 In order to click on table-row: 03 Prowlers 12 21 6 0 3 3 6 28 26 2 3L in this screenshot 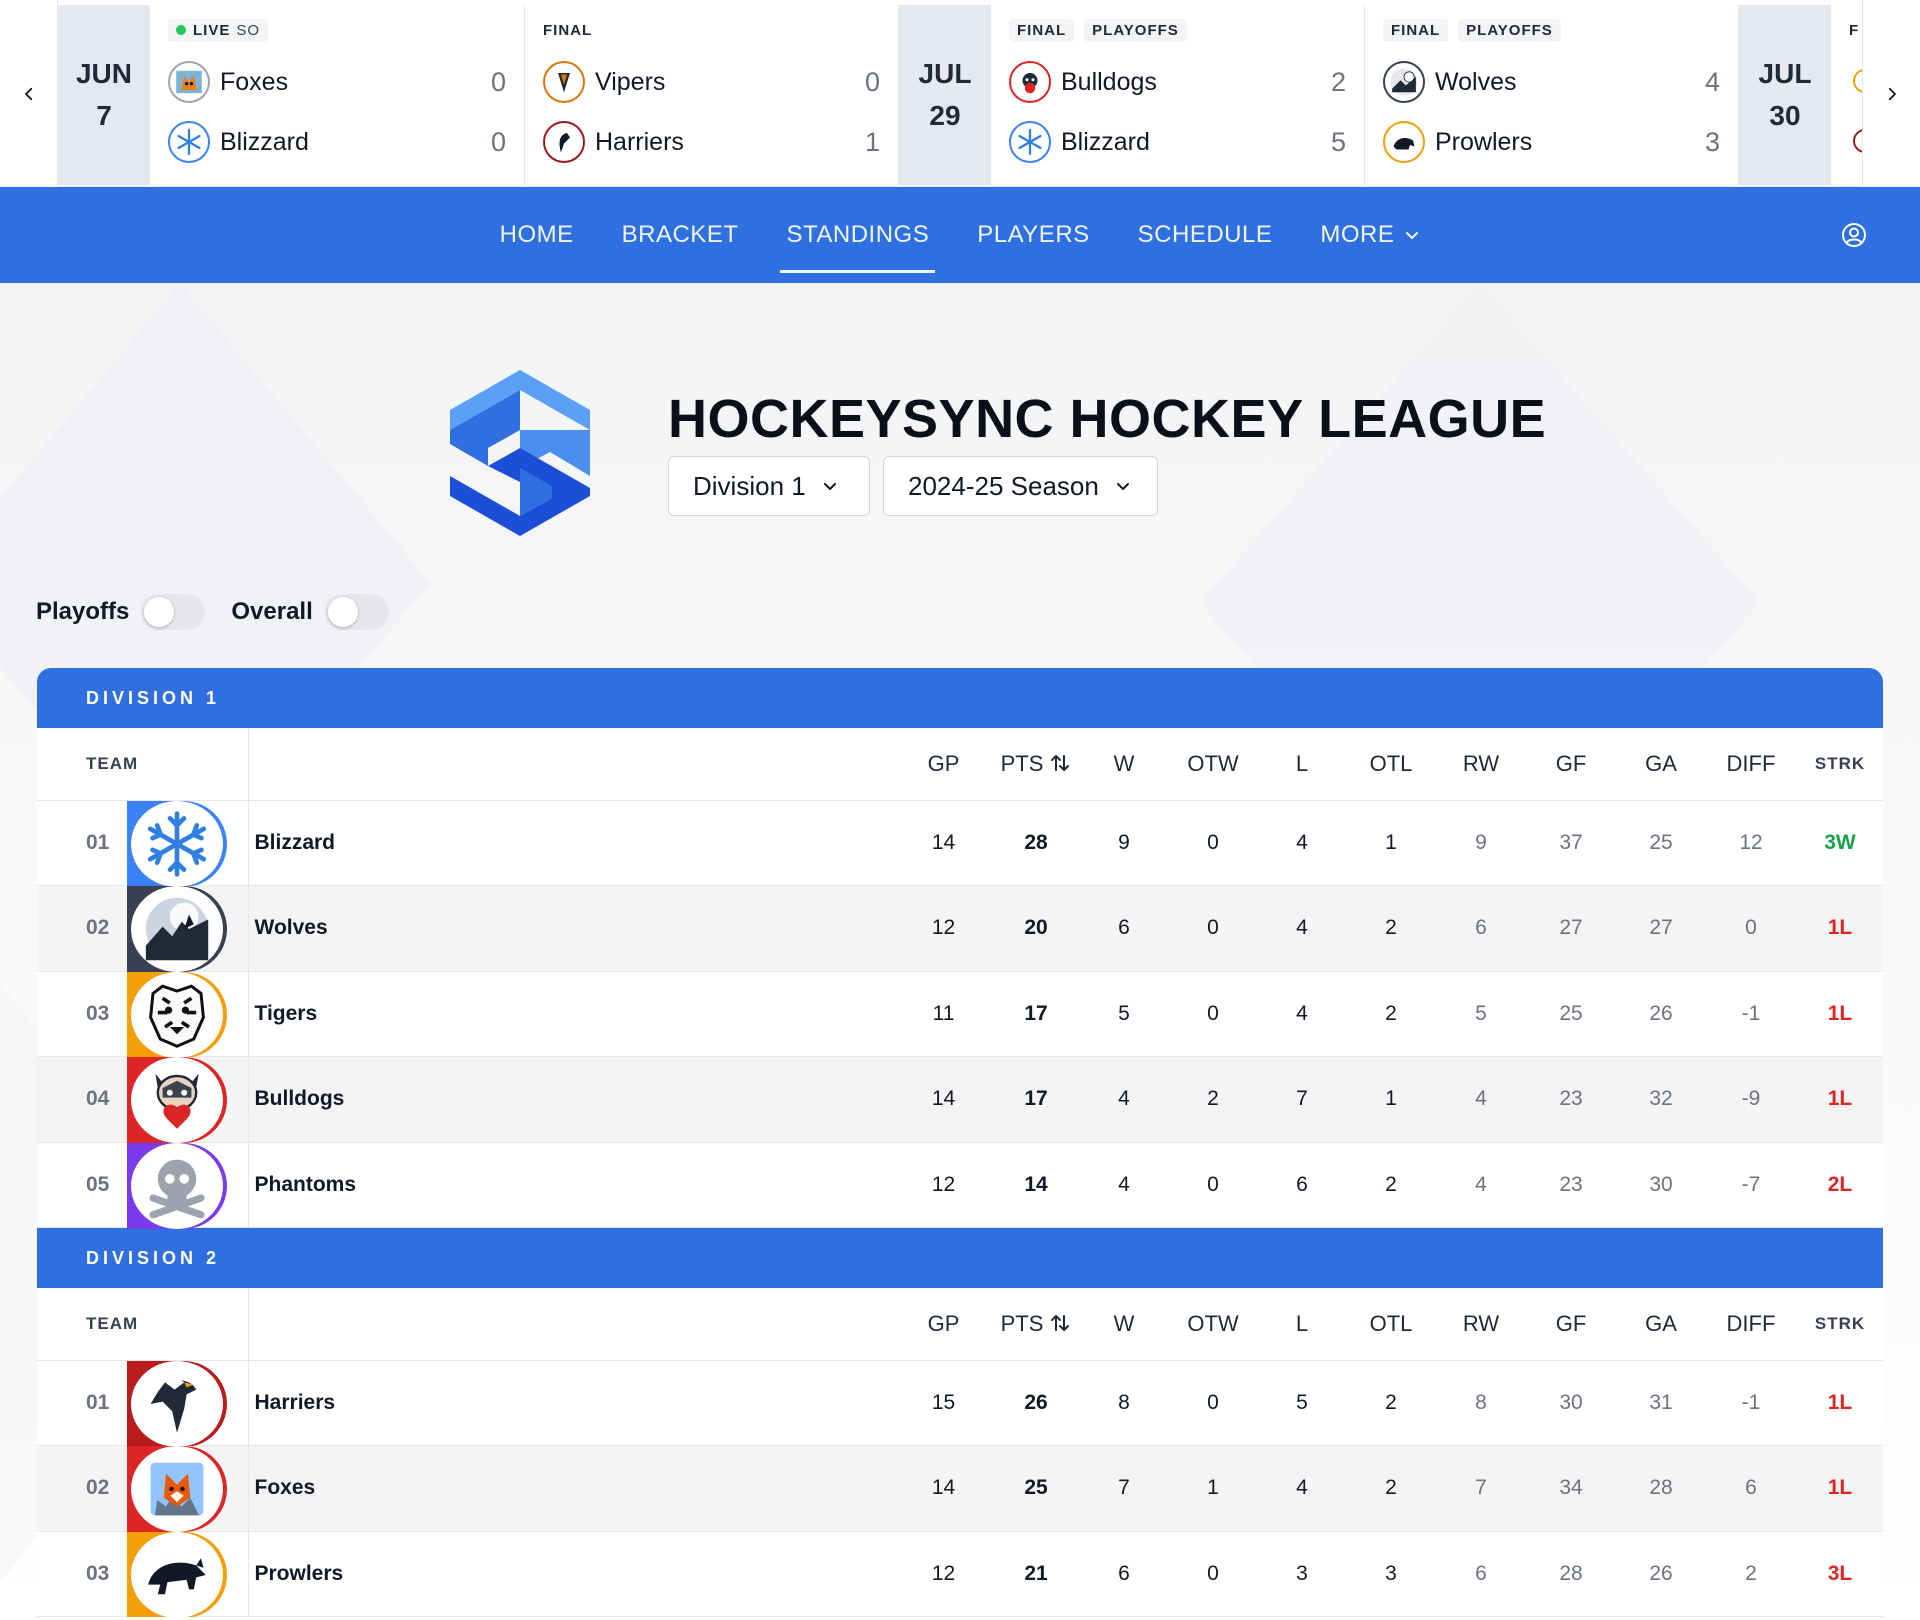, I will do `click(960, 1574)`.